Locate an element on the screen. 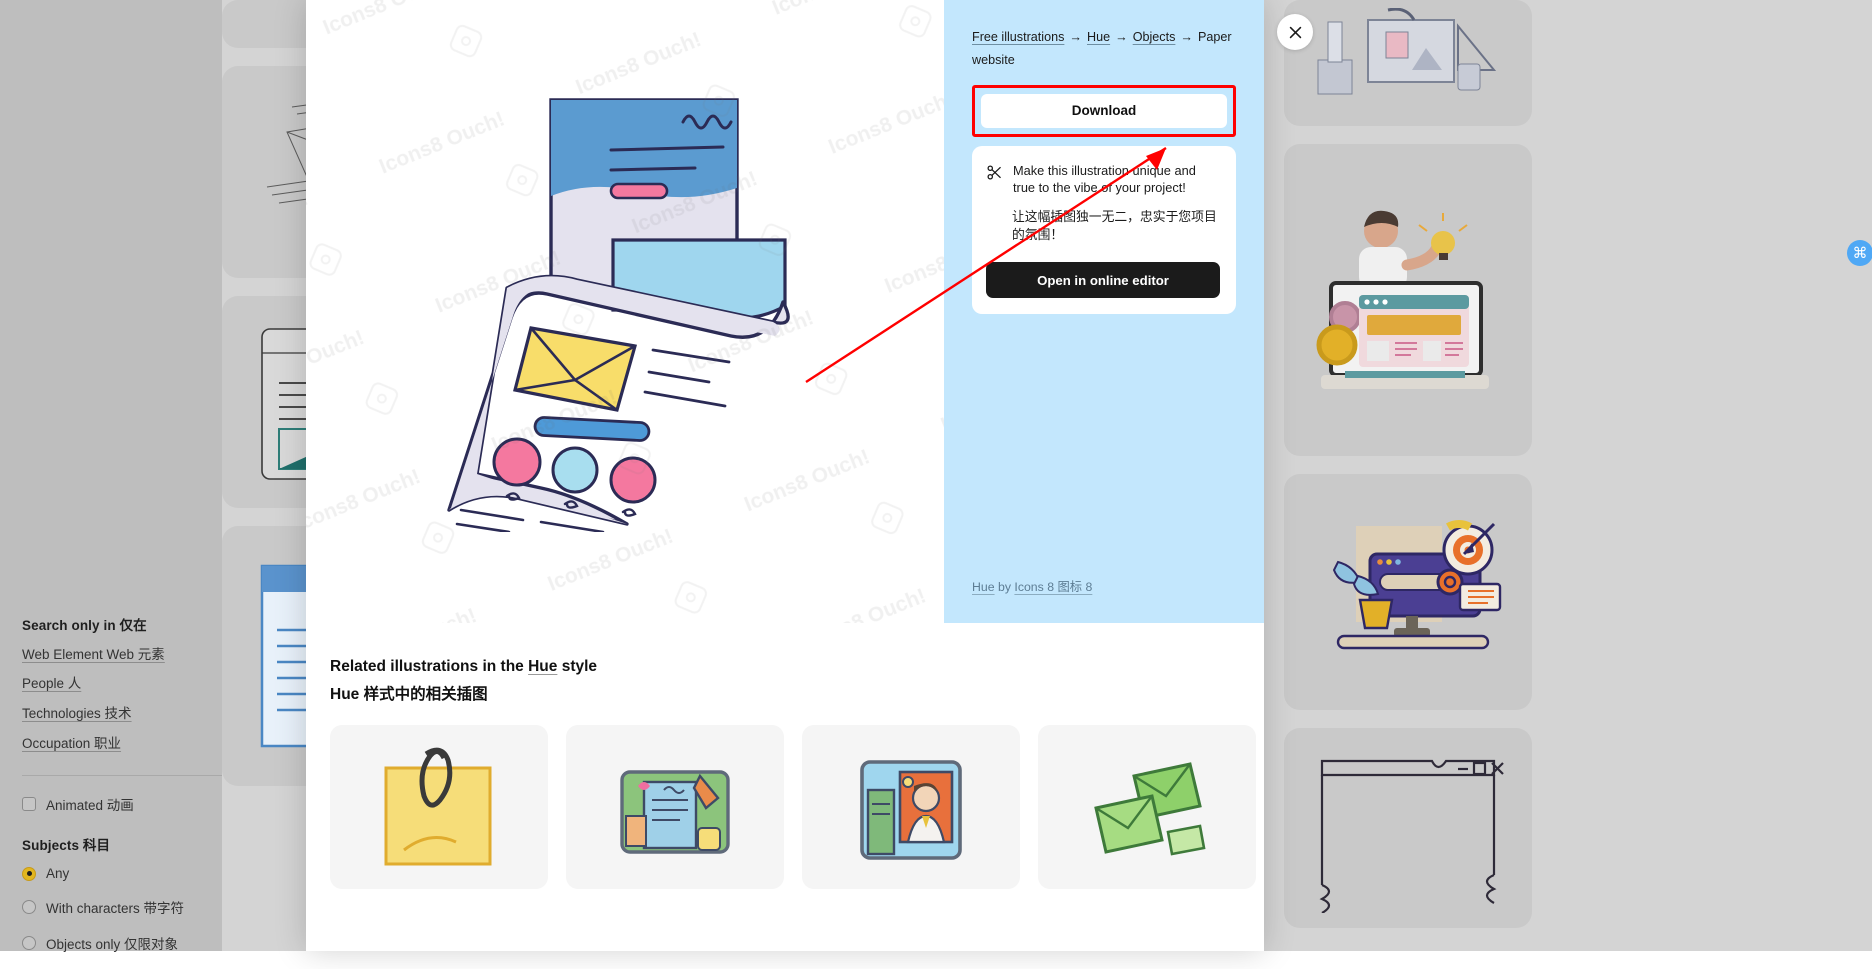  profile-screen-icon is located at coordinates (911, 807).